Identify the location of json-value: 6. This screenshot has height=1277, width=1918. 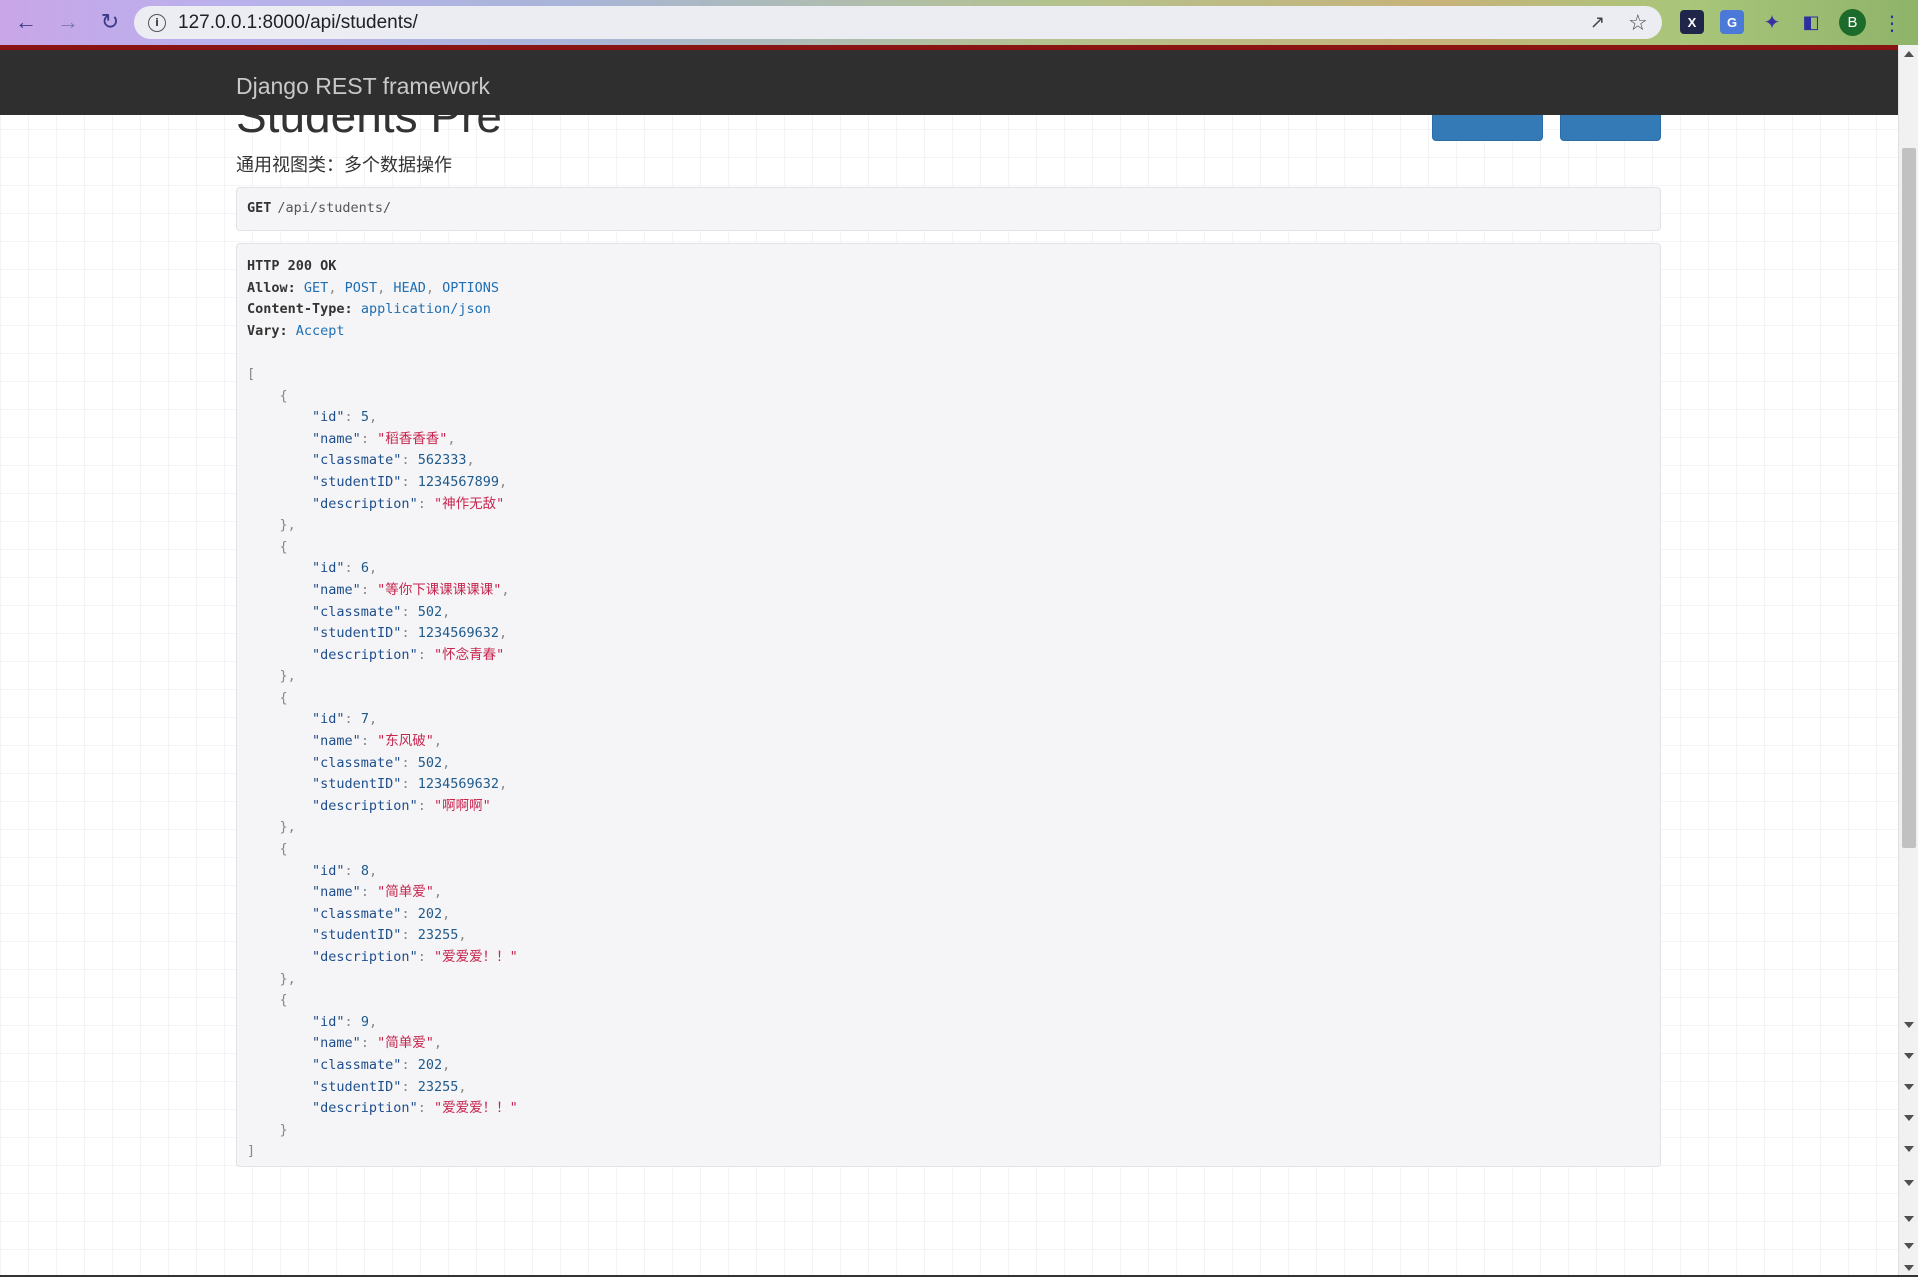
(364, 568).